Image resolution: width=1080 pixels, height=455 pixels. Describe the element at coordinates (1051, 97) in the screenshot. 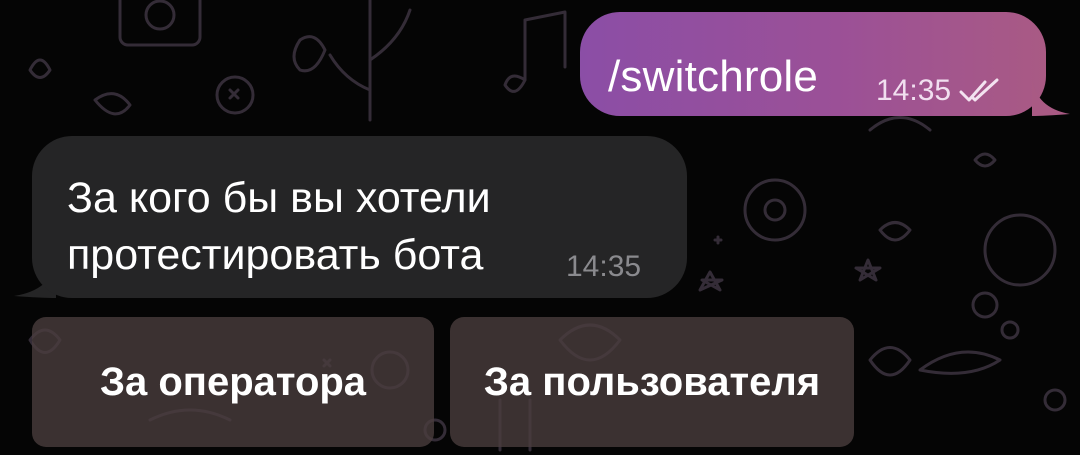

I see `outgoing-bubble-tail` at that location.